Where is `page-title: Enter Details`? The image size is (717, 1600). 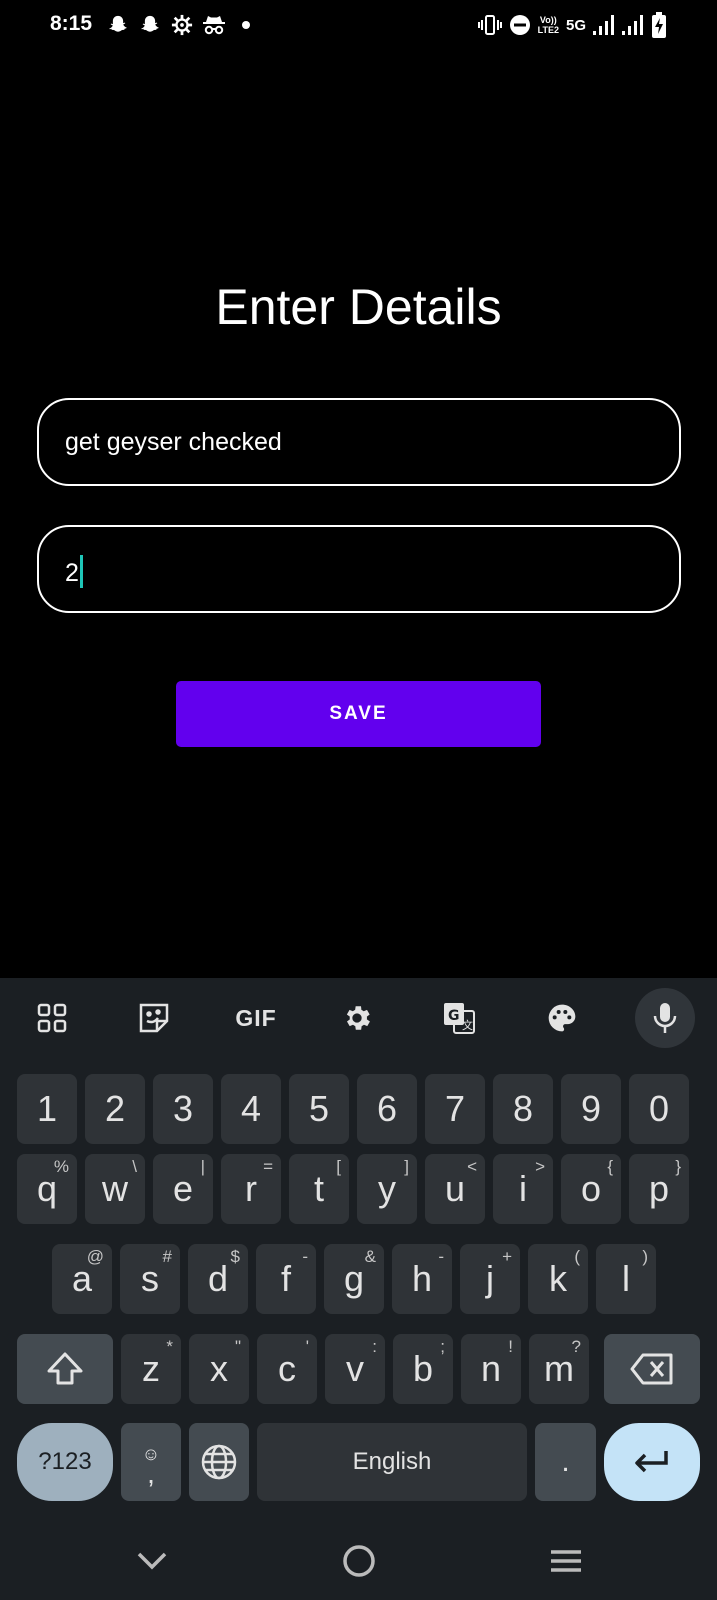
page-title: Enter Details is located at coordinates (358, 307).